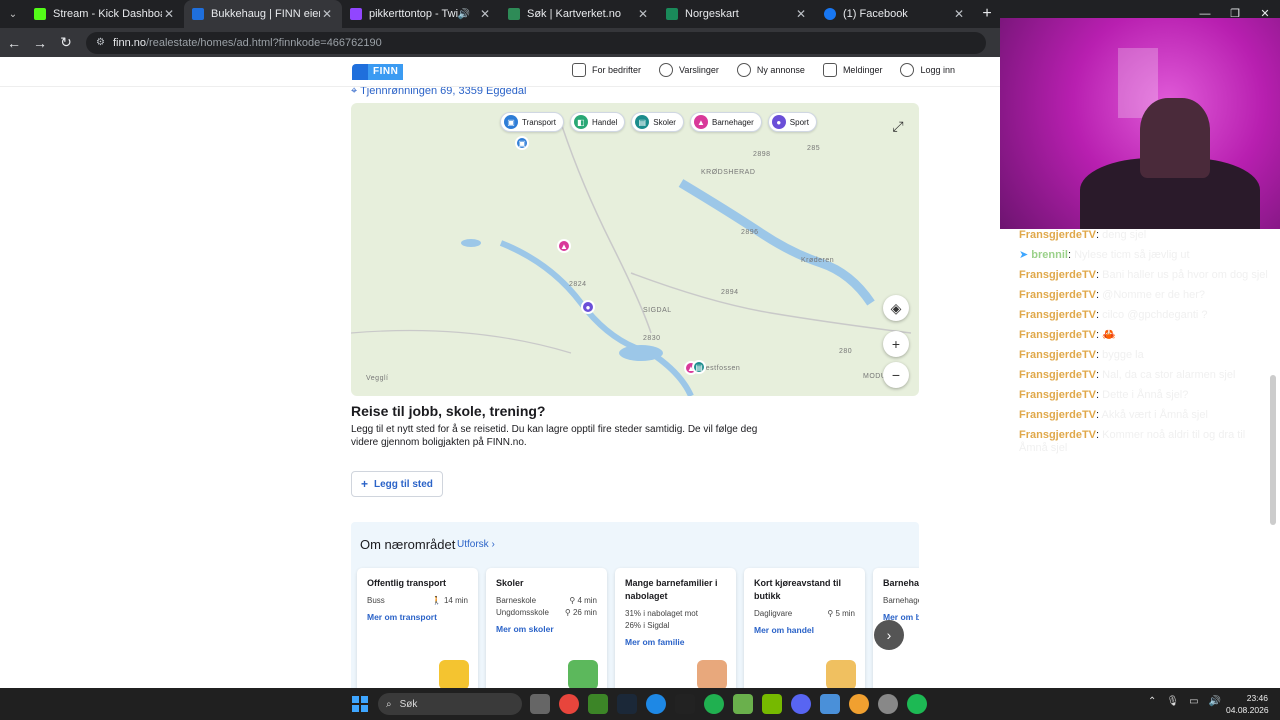  Describe the element at coordinates (889, 635) in the screenshot. I see `carousel-next-button: ›` at that location.